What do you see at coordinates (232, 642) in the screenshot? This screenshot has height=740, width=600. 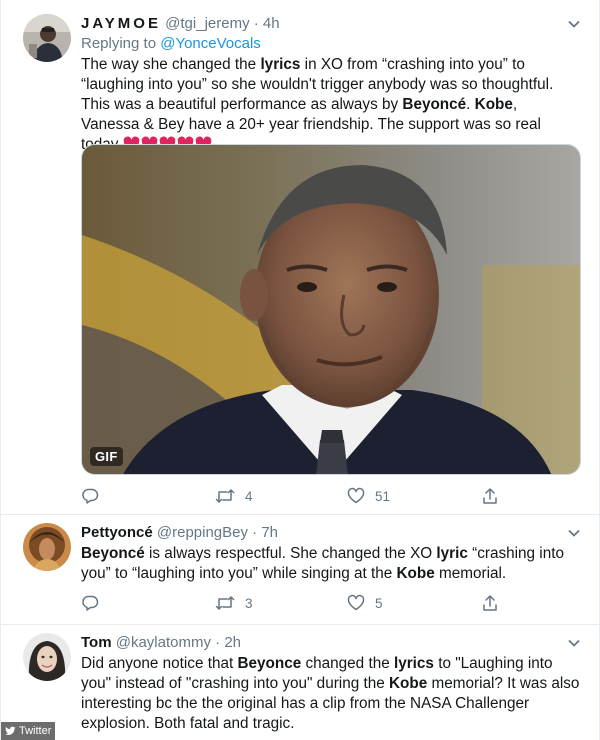 I see `timestamp: 2h` at bounding box center [232, 642].